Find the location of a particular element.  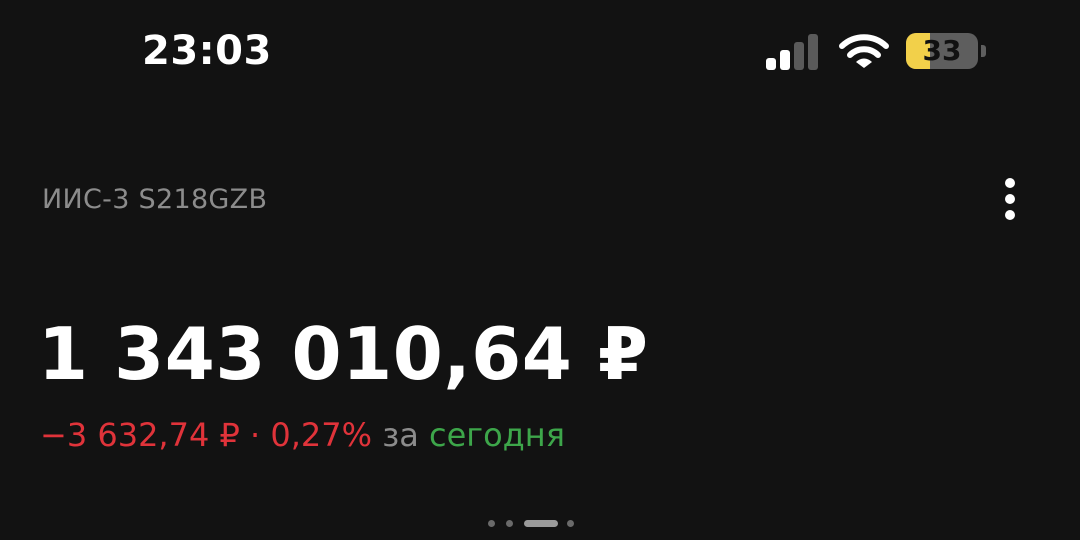

wifi-icon is located at coordinates (864, 51).